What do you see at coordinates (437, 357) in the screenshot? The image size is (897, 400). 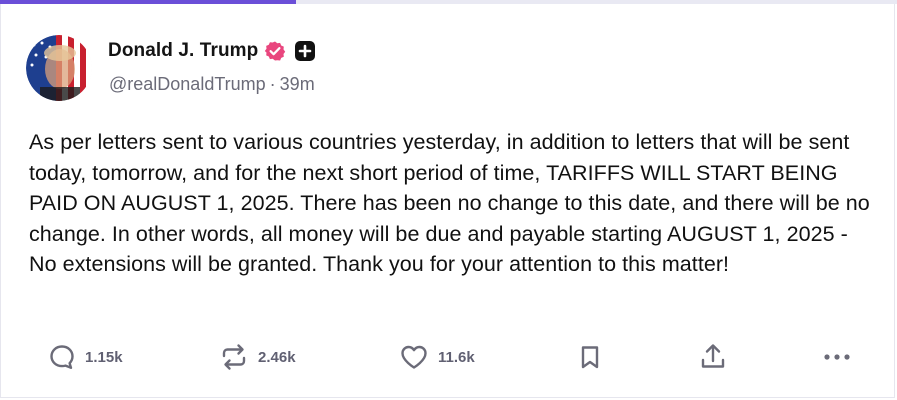 I see `like-button: 11.6k` at bounding box center [437, 357].